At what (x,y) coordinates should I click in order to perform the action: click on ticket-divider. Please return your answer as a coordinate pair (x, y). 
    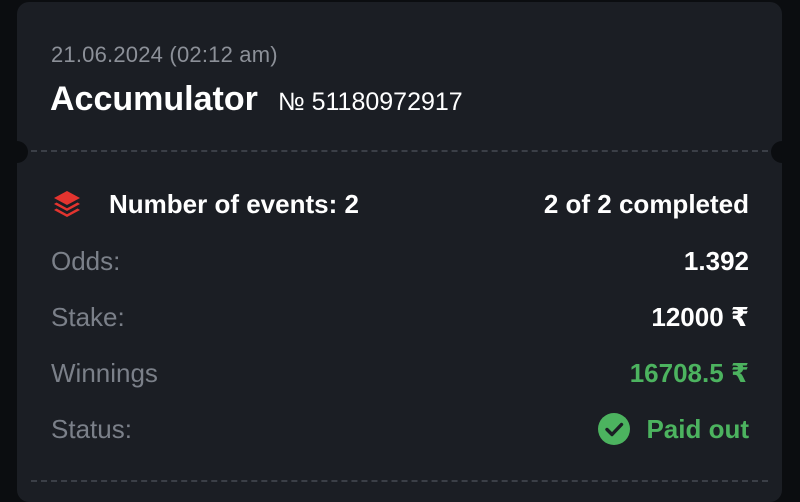
    Looking at the image, I should click on (399, 151).